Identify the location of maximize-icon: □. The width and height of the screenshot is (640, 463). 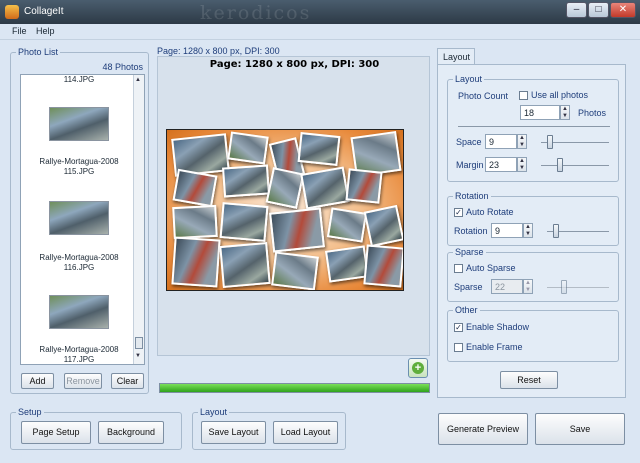
(598, 10).